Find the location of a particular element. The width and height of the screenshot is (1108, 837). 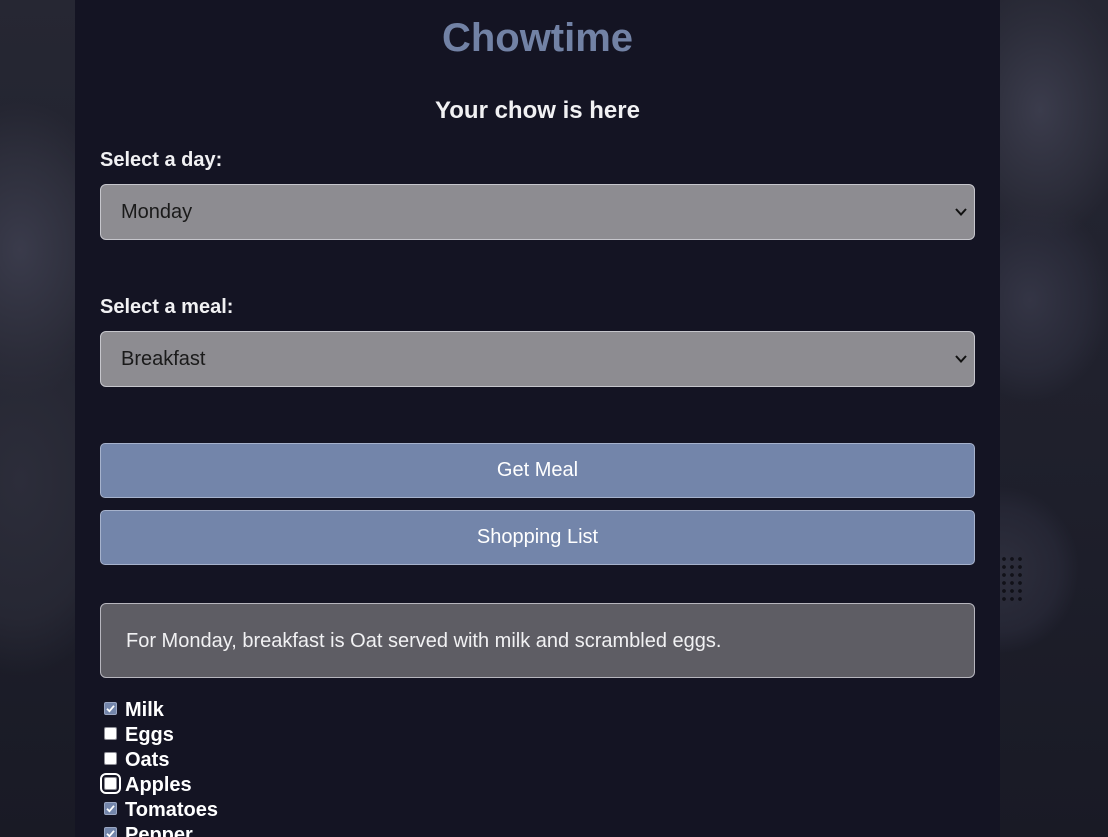

shopping-list-button: Shopping List is located at coordinates (537, 537).